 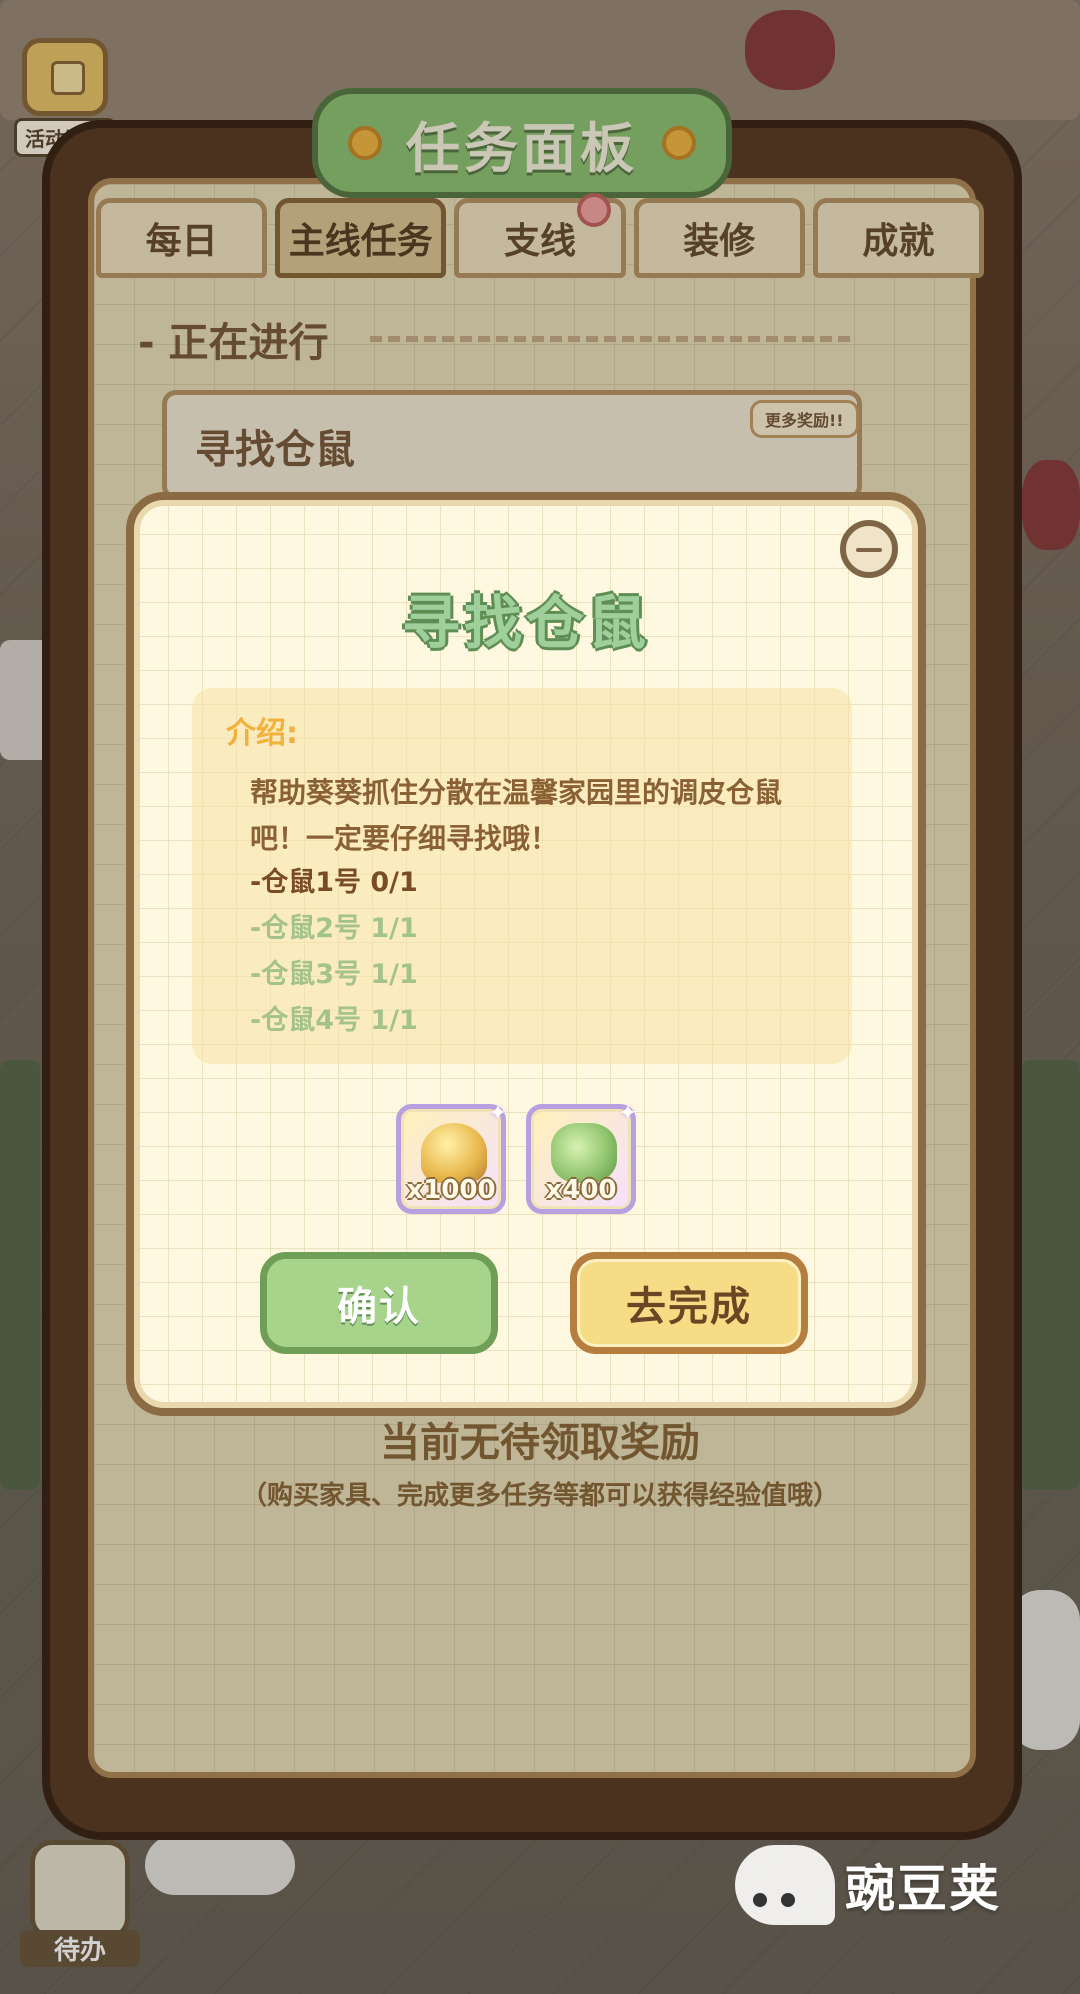 What do you see at coordinates (923, 1889) in the screenshot?
I see `watermark-text: 豌豆荚` at bounding box center [923, 1889].